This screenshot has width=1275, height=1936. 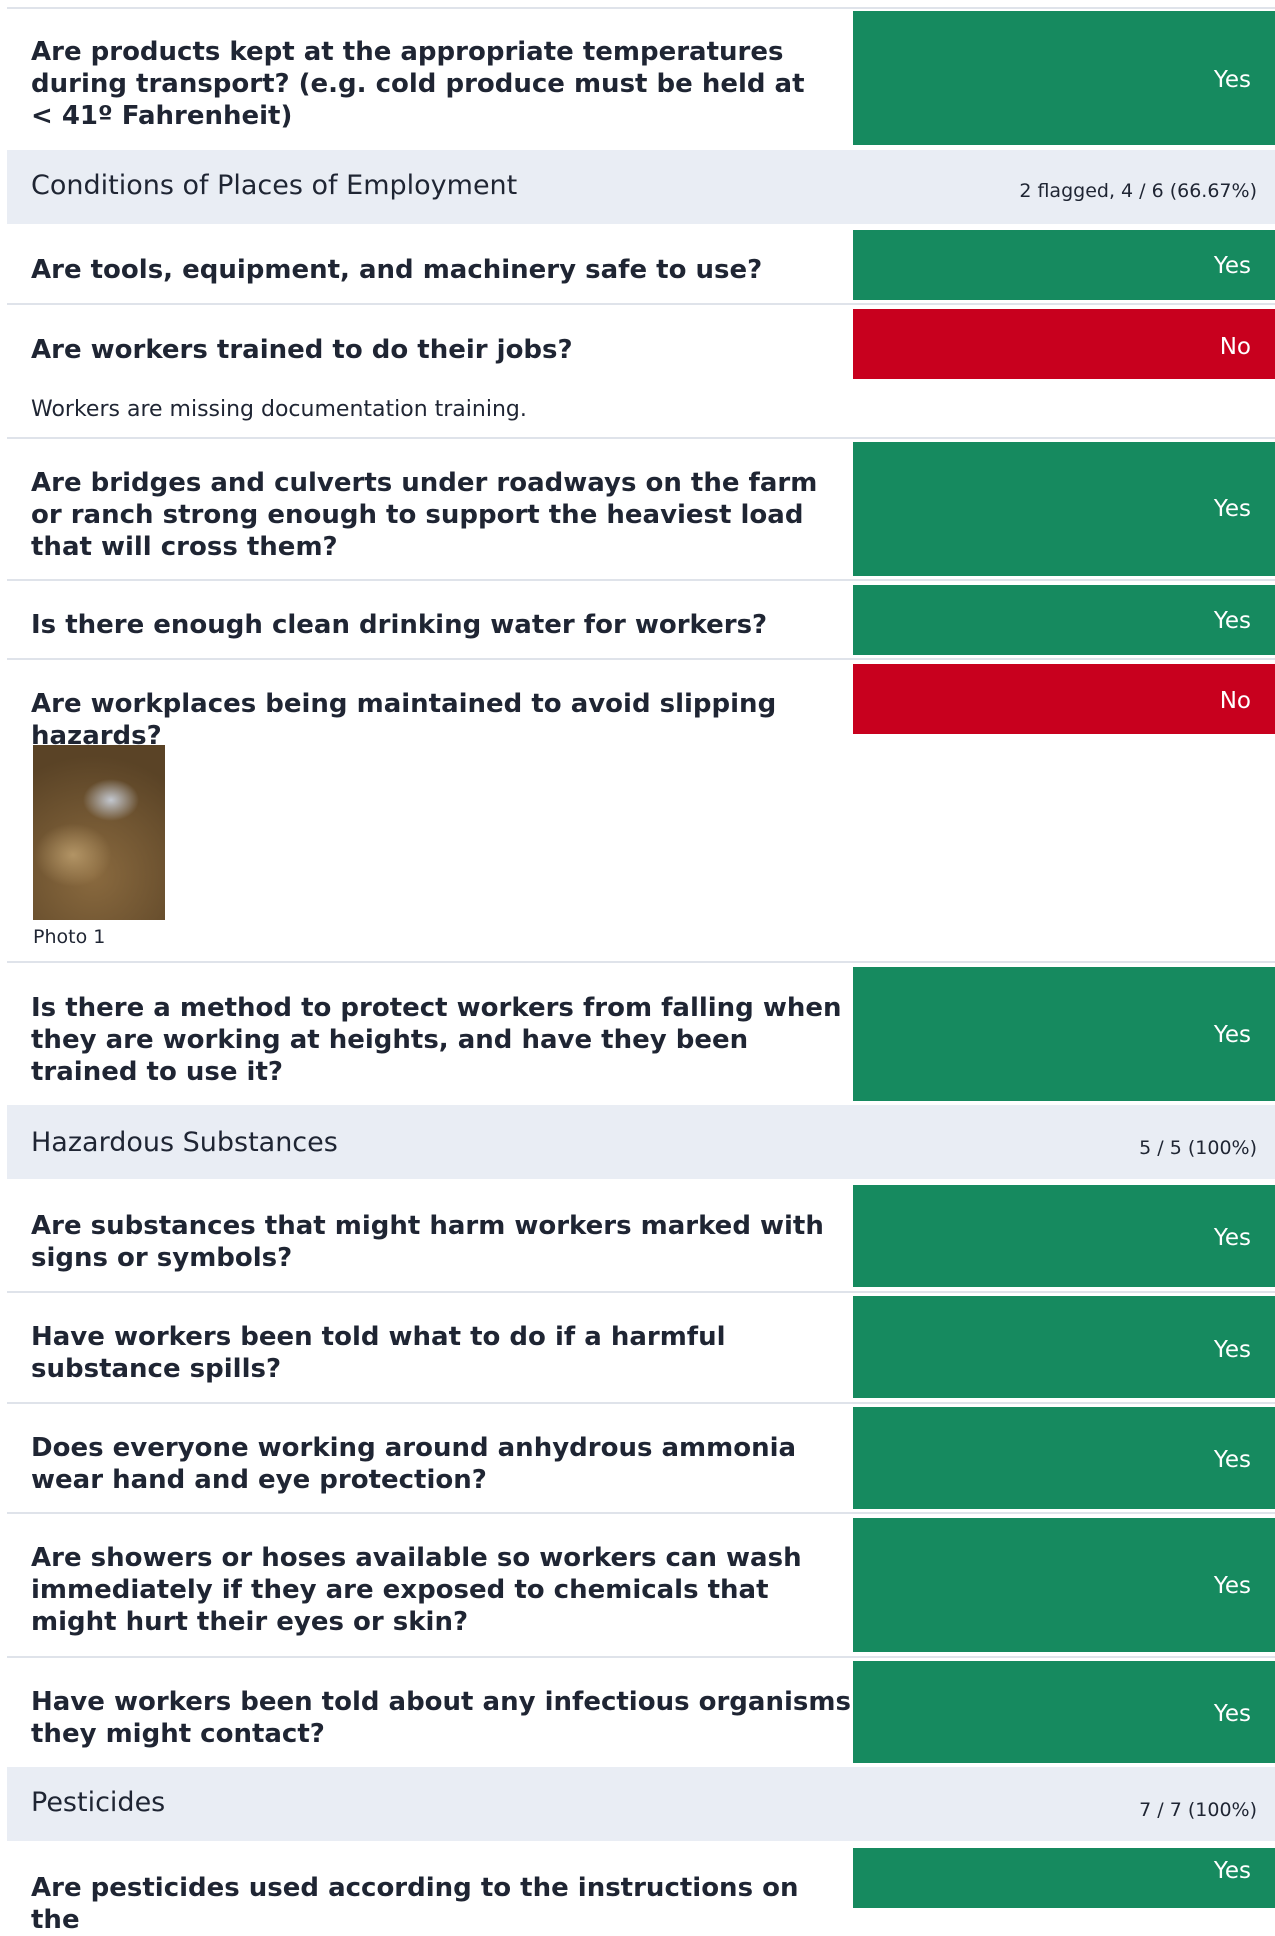 What do you see at coordinates (1198, 1148) in the screenshot?
I see `section-score: 5 / 5 (100%)` at bounding box center [1198, 1148].